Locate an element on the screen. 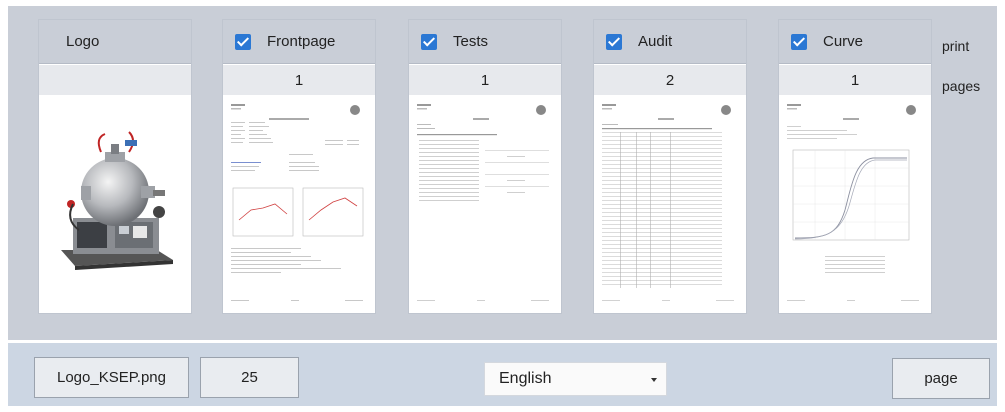 The height and width of the screenshot is (412, 1005). card-tests: Tests 1 is located at coordinates (485, 166).